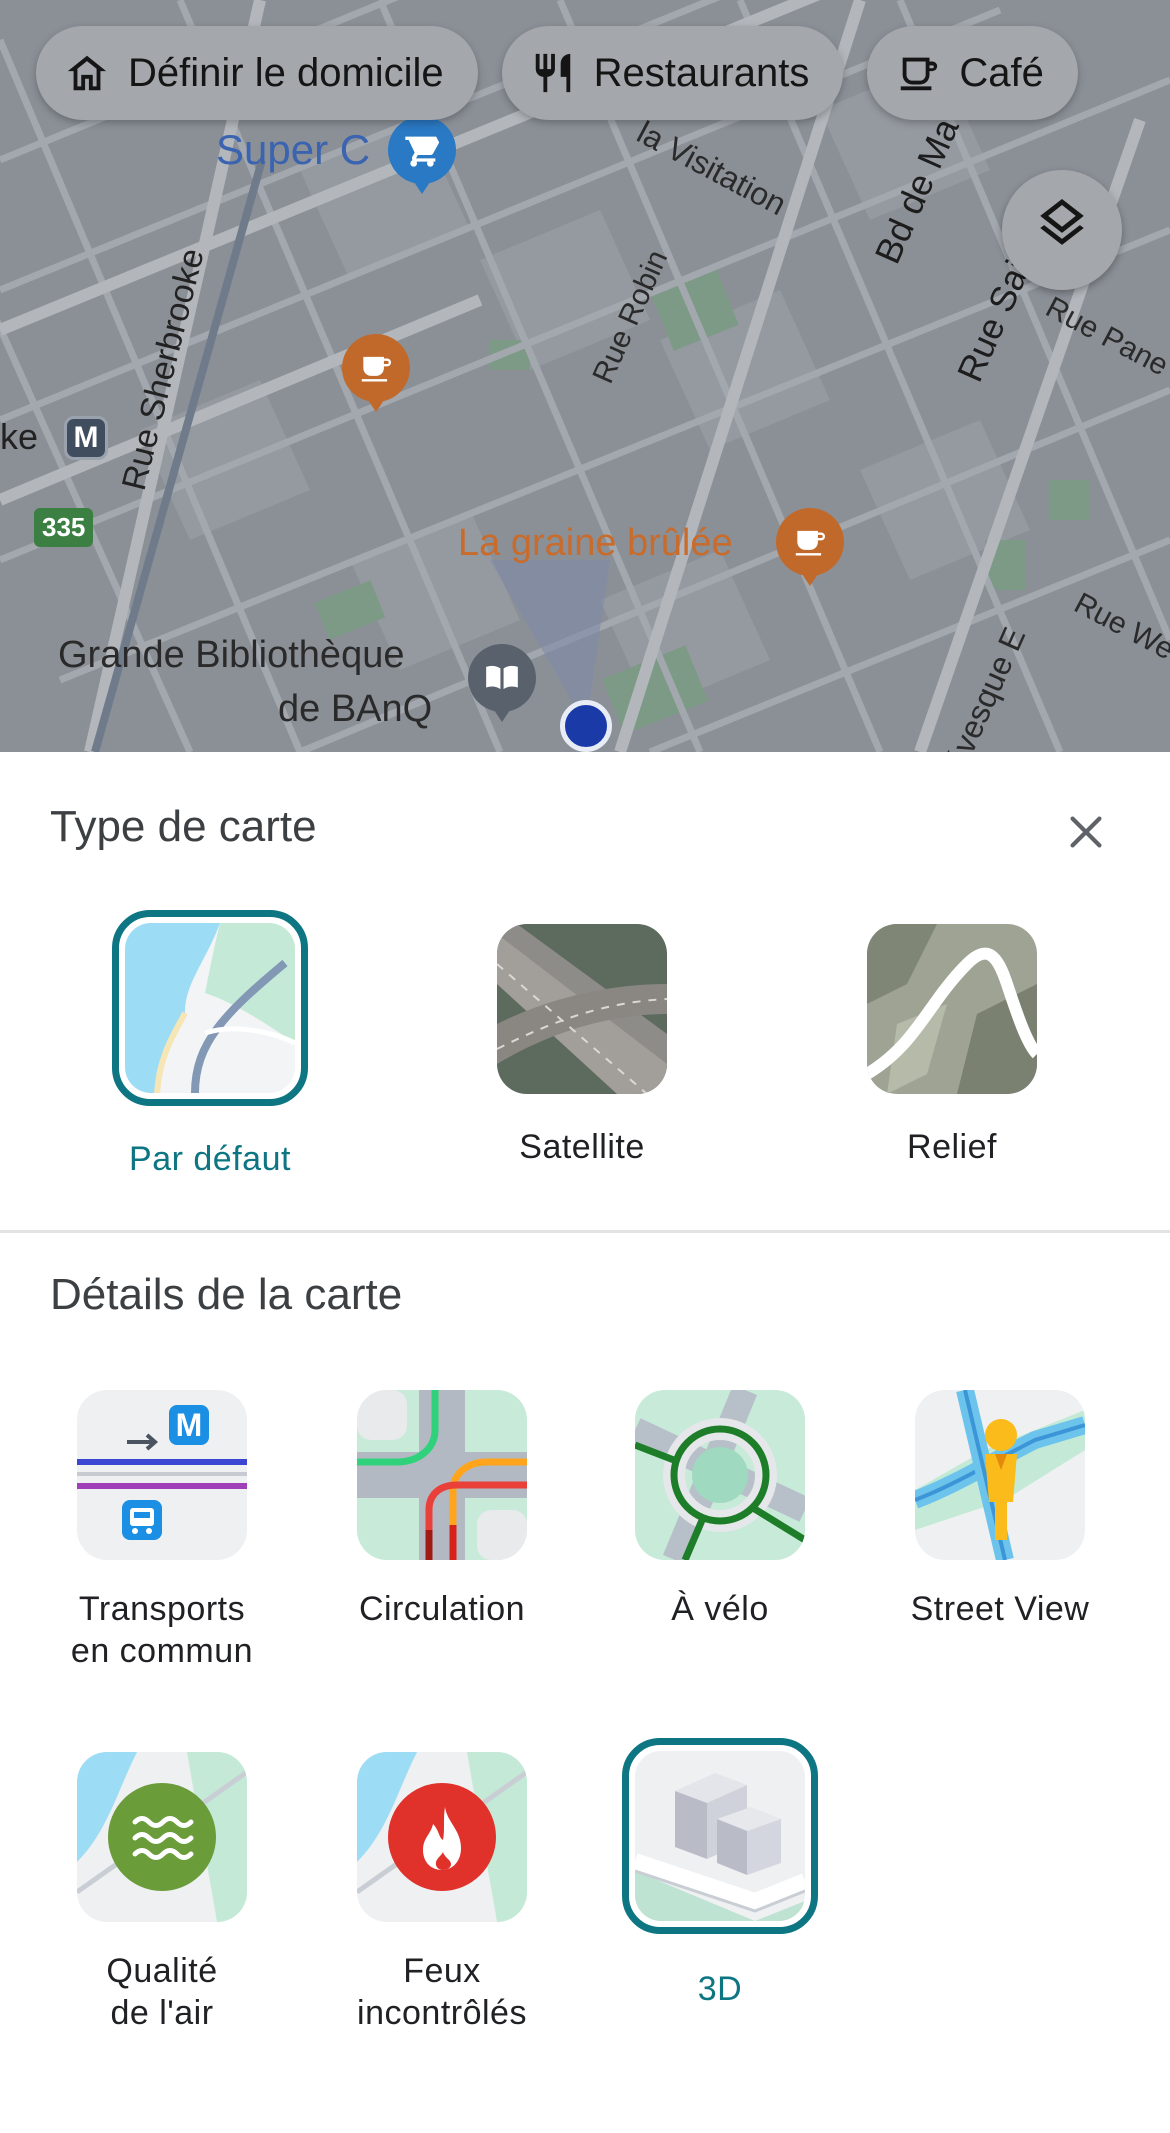 The width and height of the screenshot is (1170, 2133). I want to click on detail-label: 3D, so click(720, 1989).